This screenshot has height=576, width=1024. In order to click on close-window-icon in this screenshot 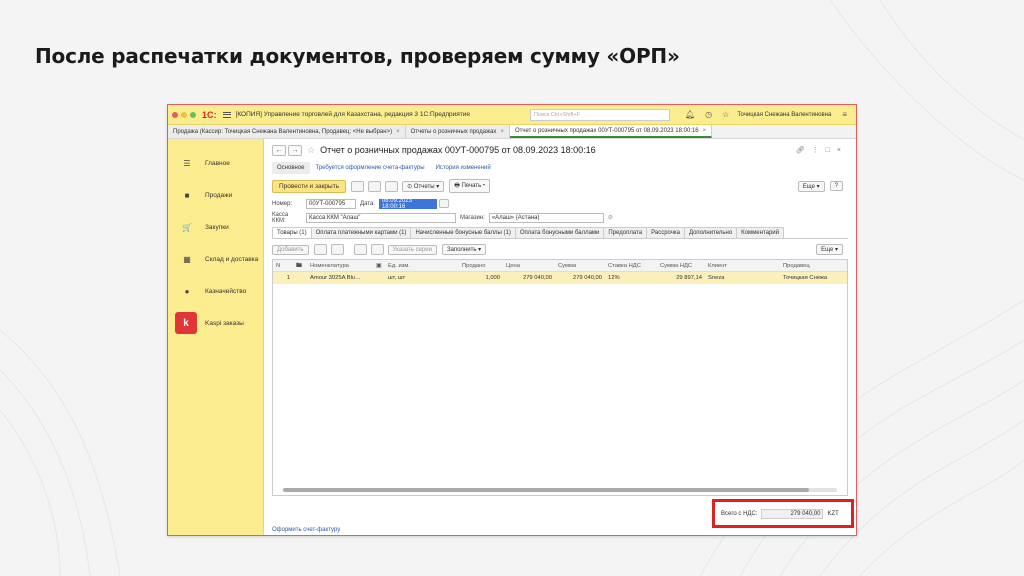, I will do `click(175, 114)`.